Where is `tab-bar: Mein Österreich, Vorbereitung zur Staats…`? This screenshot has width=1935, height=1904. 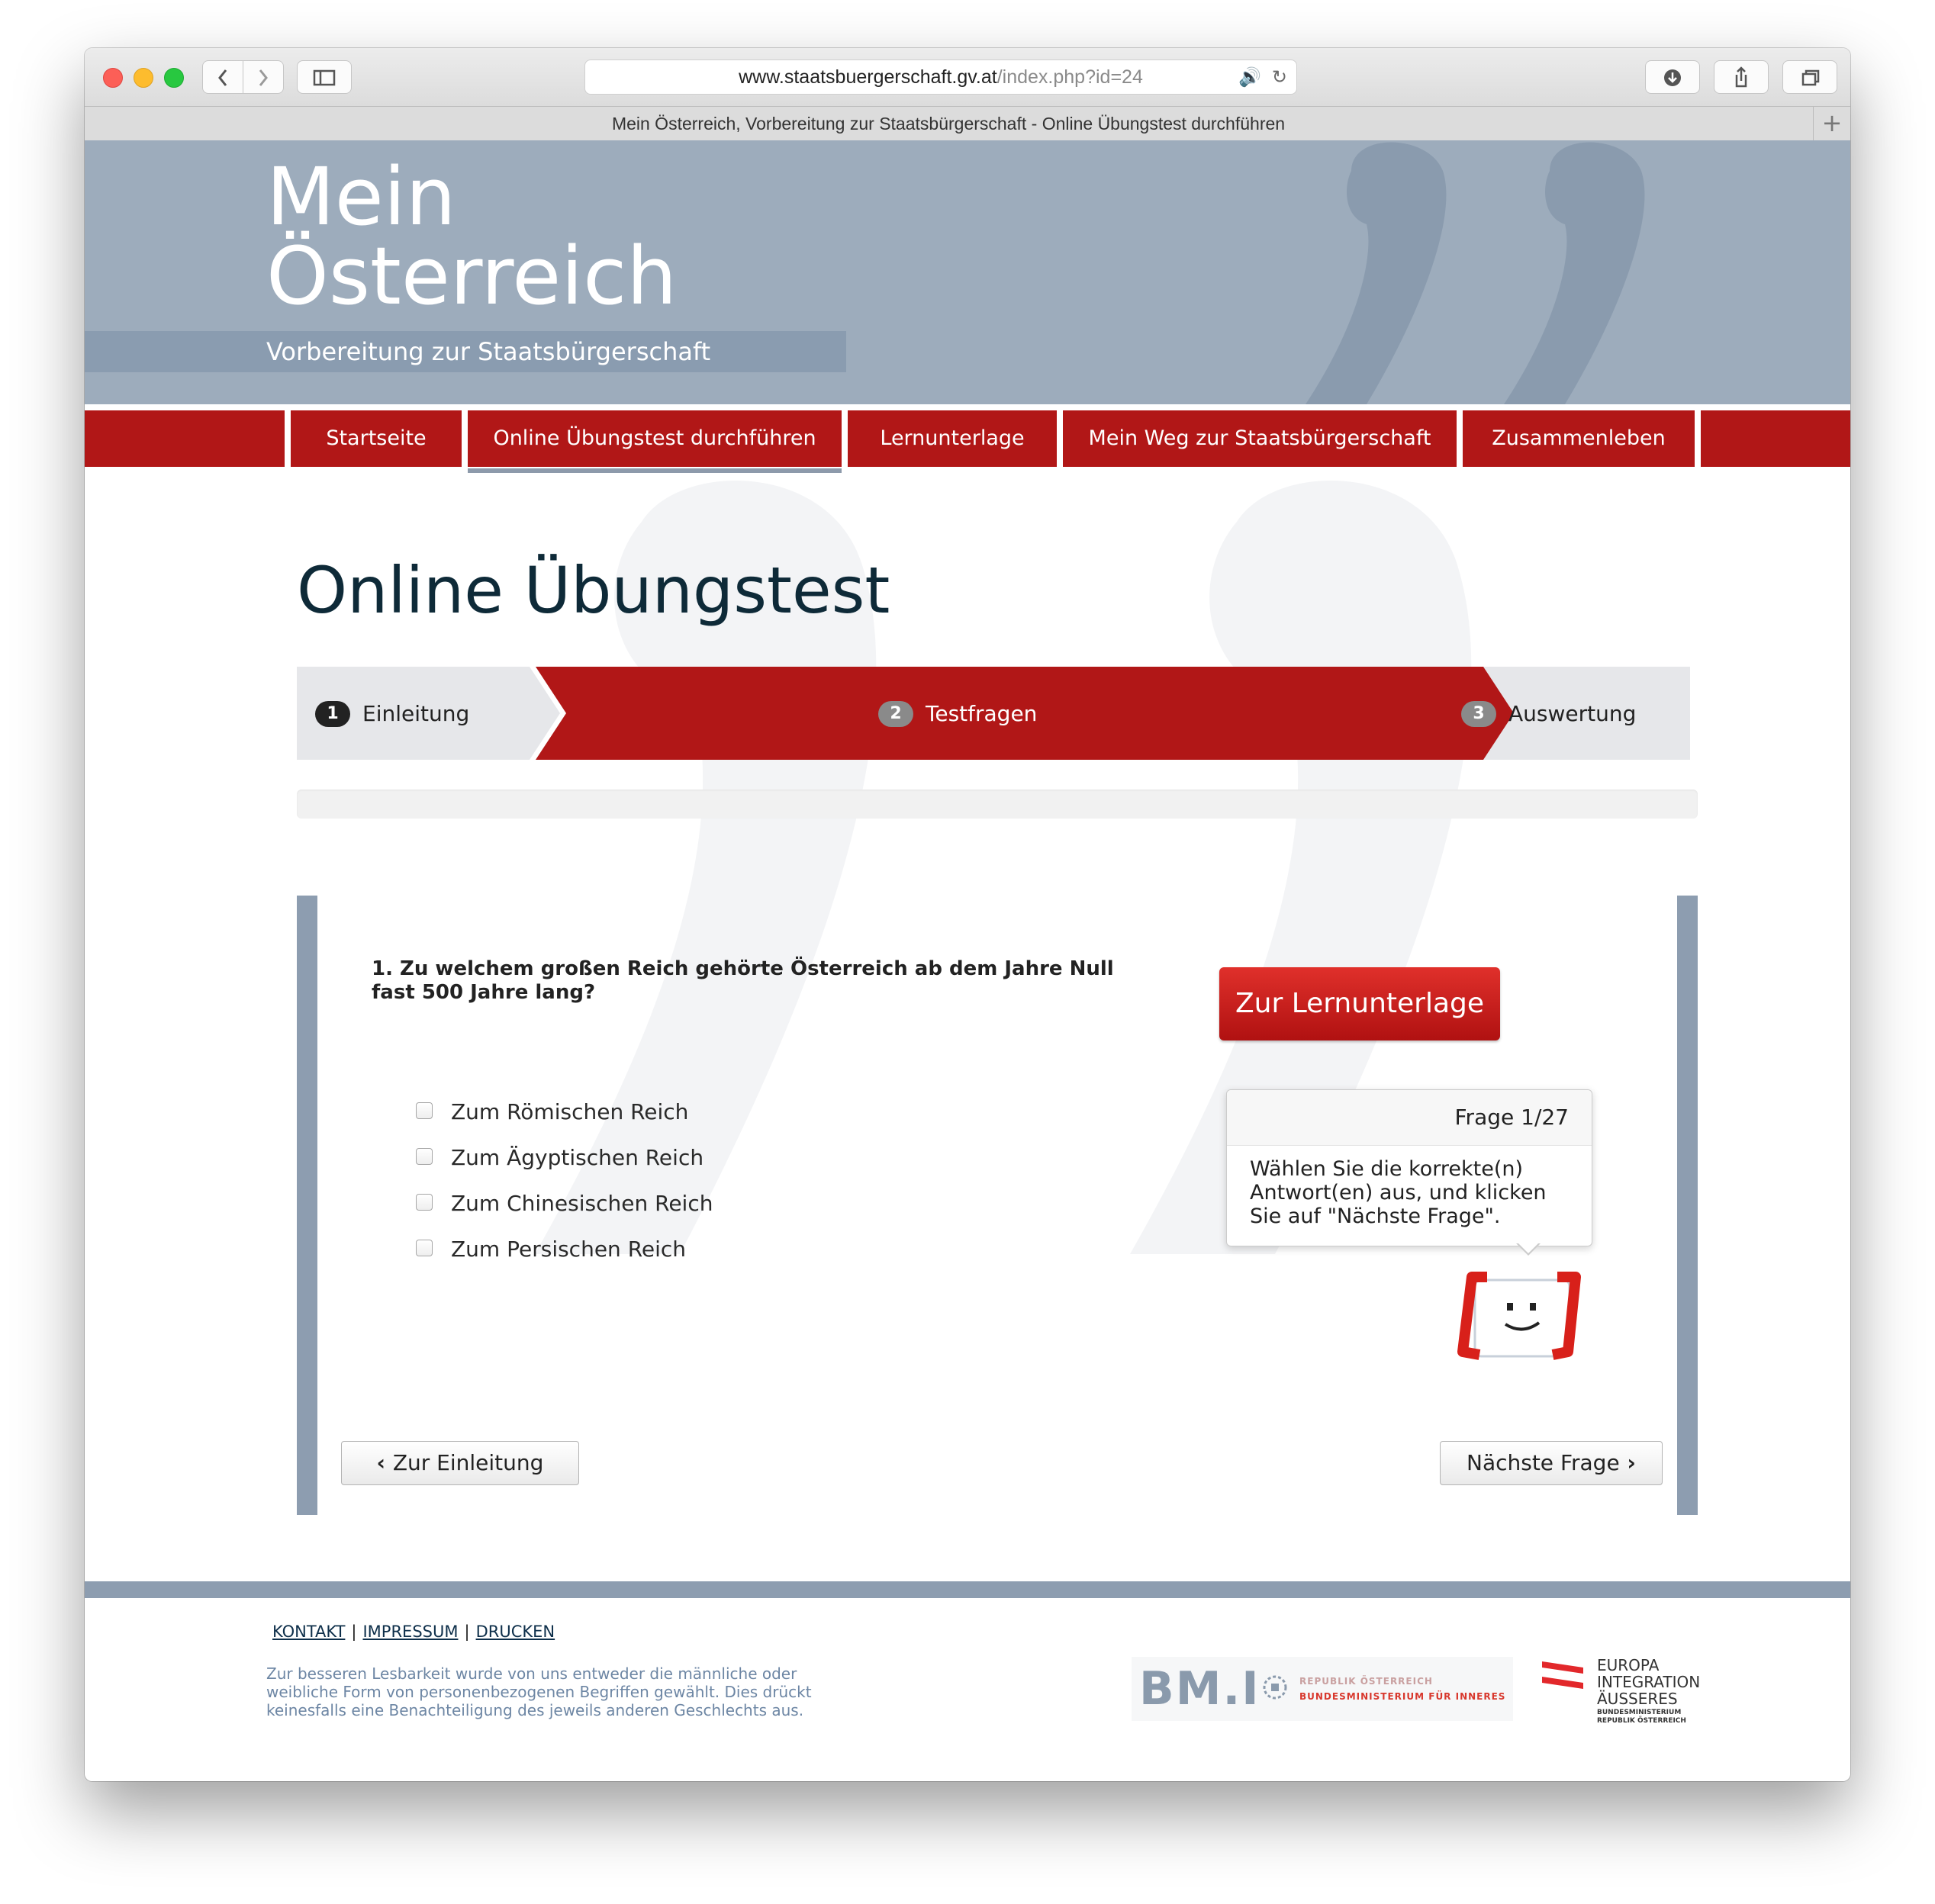 tab-bar: Mein Österreich, Vorbereitung zur Staats… is located at coordinates (967, 123).